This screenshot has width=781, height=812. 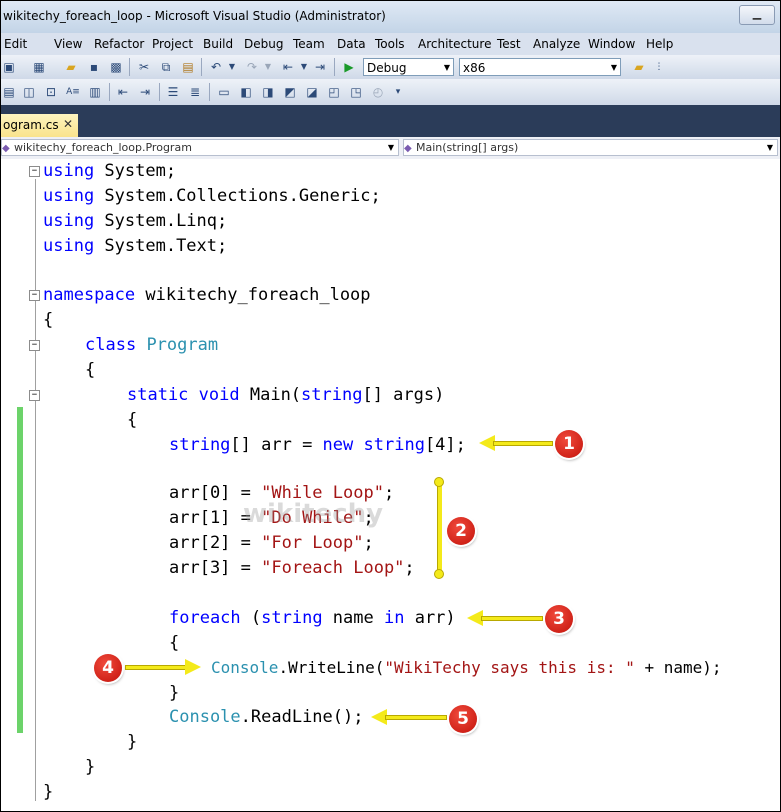 What do you see at coordinates (215, 543) in the screenshot?
I see `code-token: arr[2] =` at bounding box center [215, 543].